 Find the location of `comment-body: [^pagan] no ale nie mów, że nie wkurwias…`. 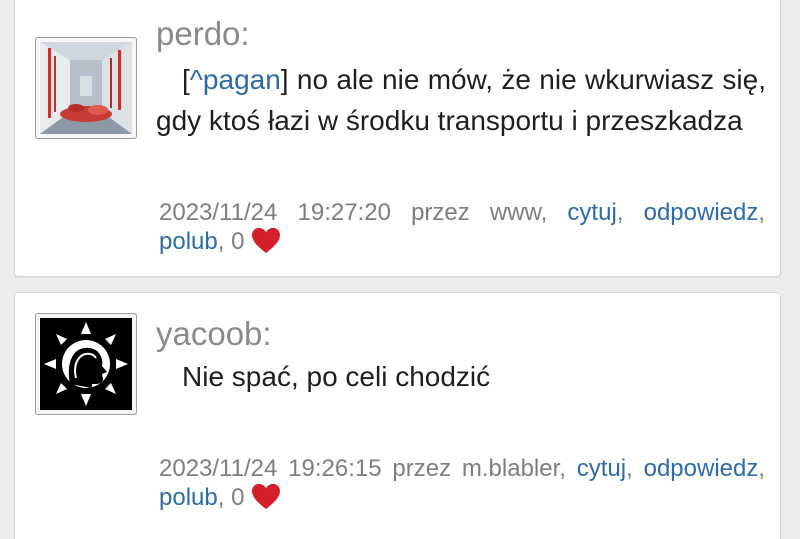

comment-body: [^pagan] no ale nie mów, że nie wkurwias… is located at coordinates (461, 100).